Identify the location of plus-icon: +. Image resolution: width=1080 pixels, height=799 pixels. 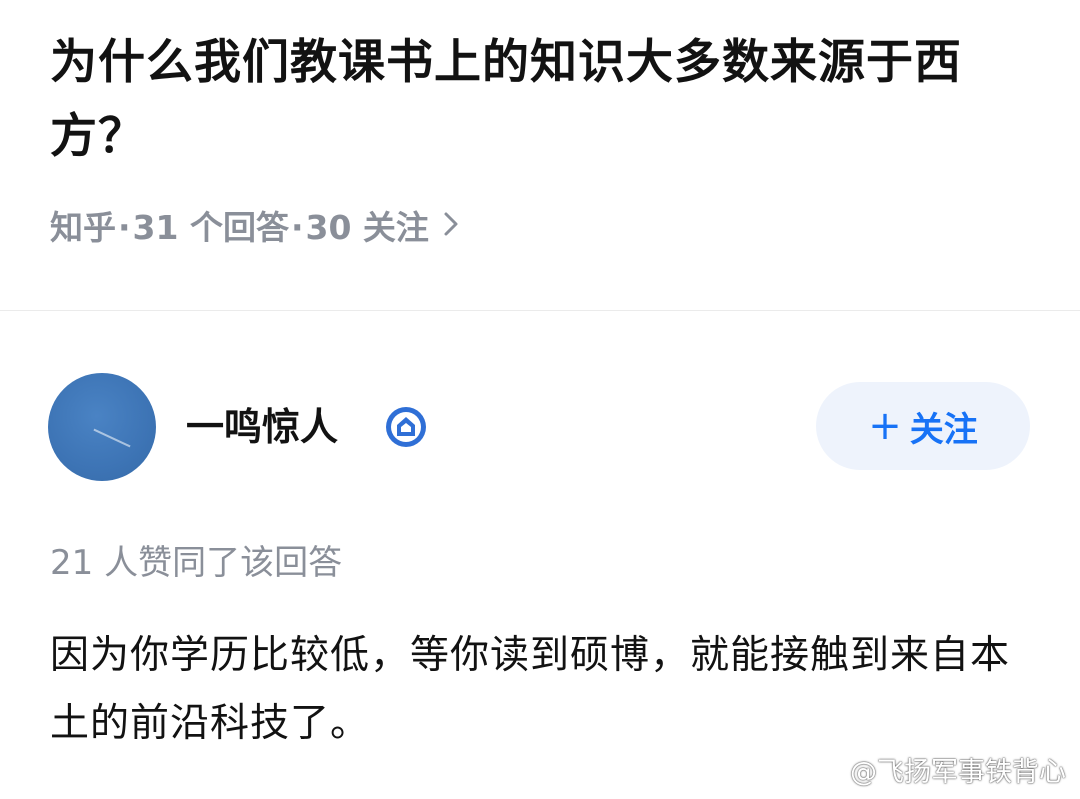
(885, 426).